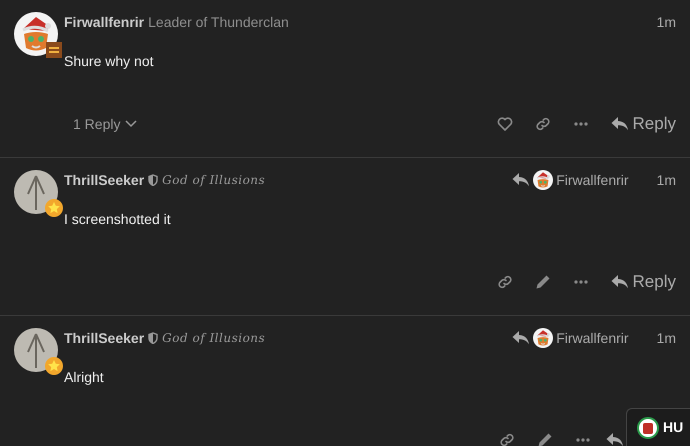  I want to click on user-title: Leader of Thunderclan, so click(218, 22).